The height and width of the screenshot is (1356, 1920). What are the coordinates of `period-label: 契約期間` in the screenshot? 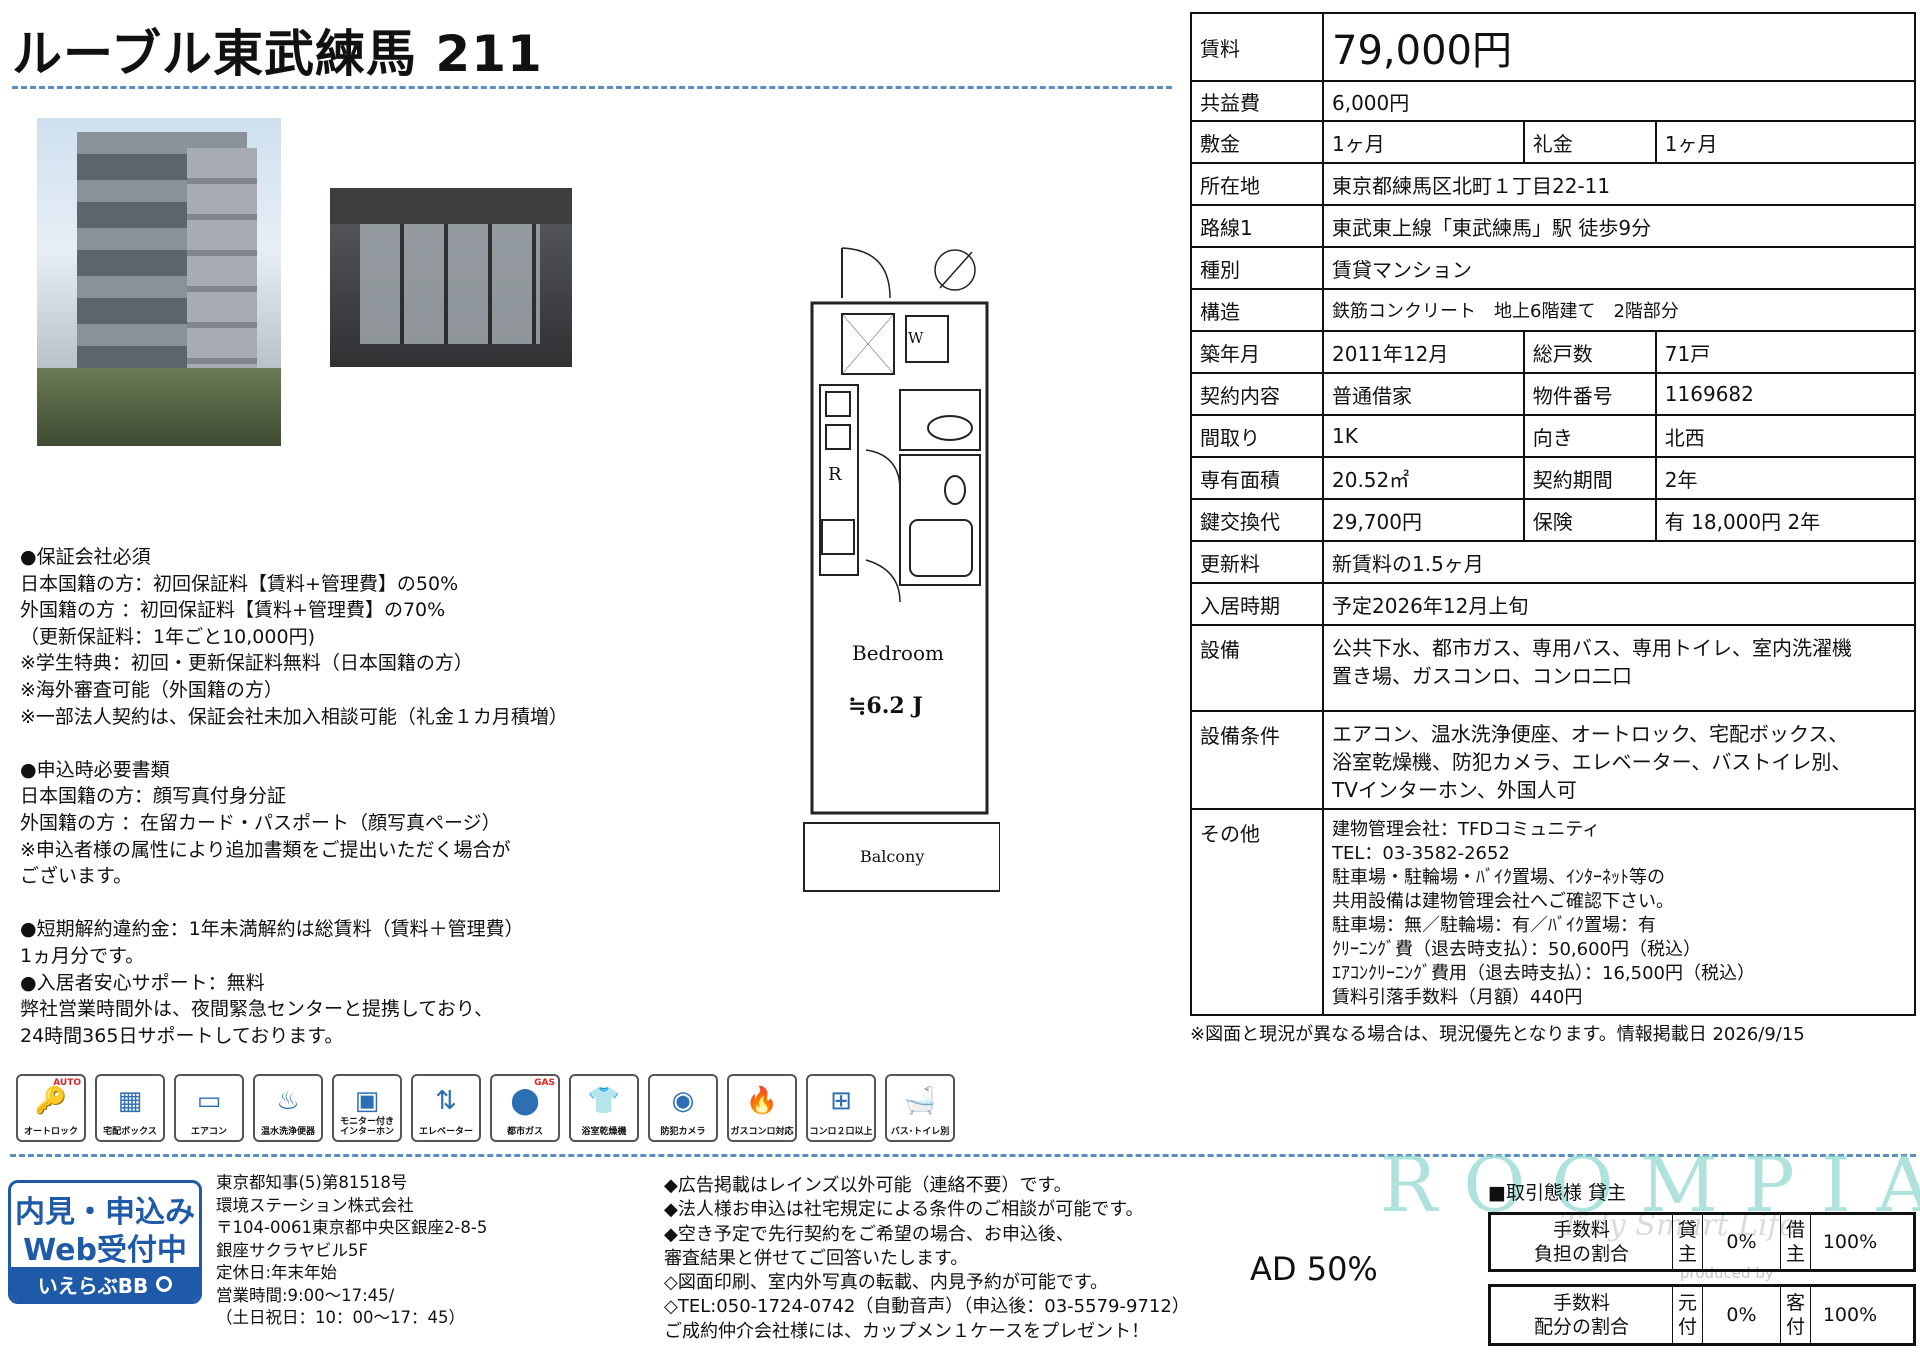 It's located at (1589, 478).